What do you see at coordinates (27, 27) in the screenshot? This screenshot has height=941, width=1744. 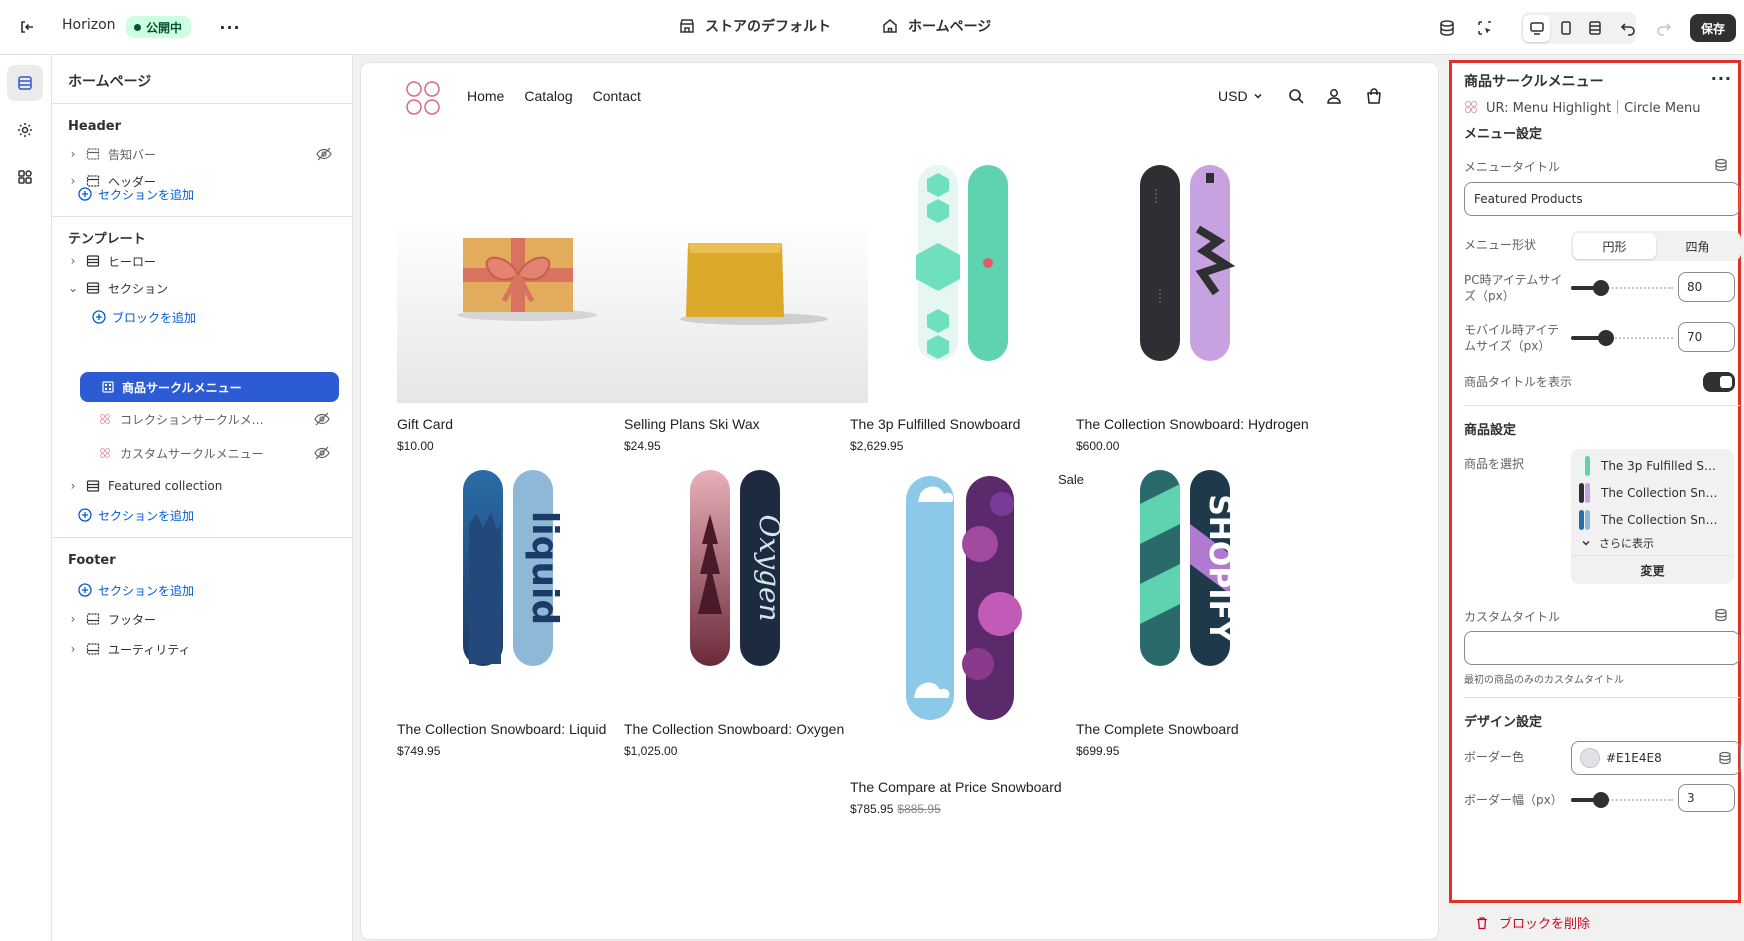 I see `exit-icon` at bounding box center [27, 27].